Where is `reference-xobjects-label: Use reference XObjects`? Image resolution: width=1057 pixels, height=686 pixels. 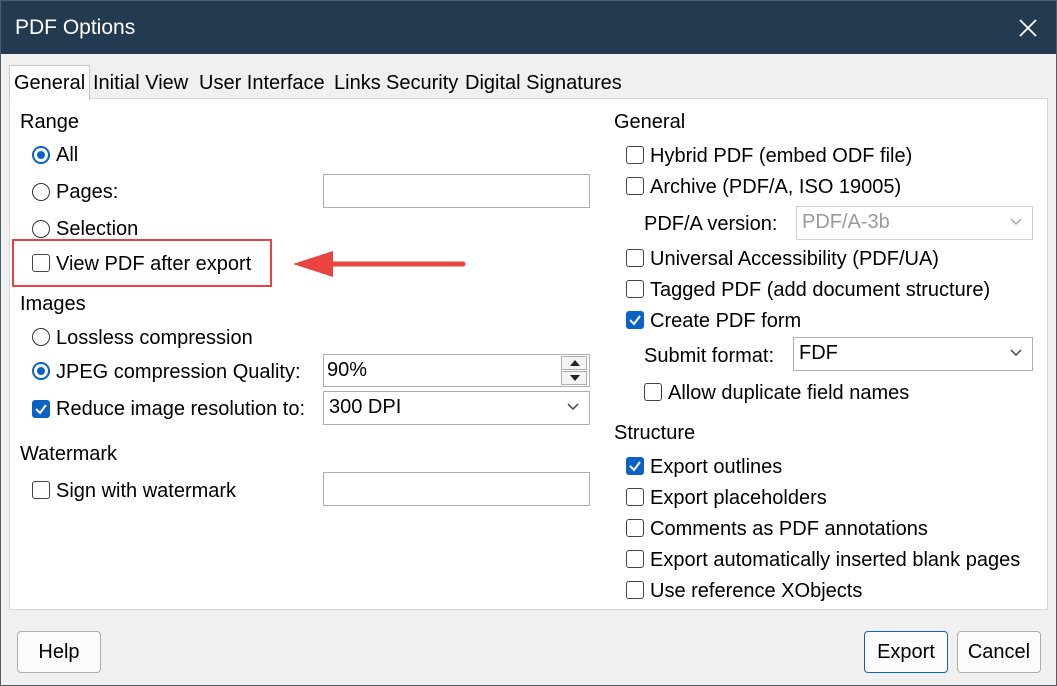 reference-xobjects-label: Use reference XObjects is located at coordinates (756, 591).